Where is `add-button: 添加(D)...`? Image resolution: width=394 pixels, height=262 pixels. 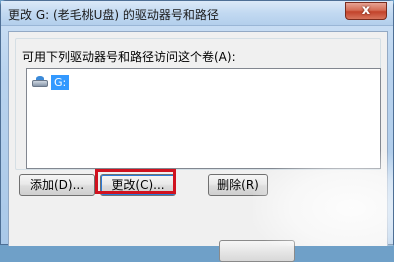
add-button: 添加(D)... is located at coordinates (57, 185).